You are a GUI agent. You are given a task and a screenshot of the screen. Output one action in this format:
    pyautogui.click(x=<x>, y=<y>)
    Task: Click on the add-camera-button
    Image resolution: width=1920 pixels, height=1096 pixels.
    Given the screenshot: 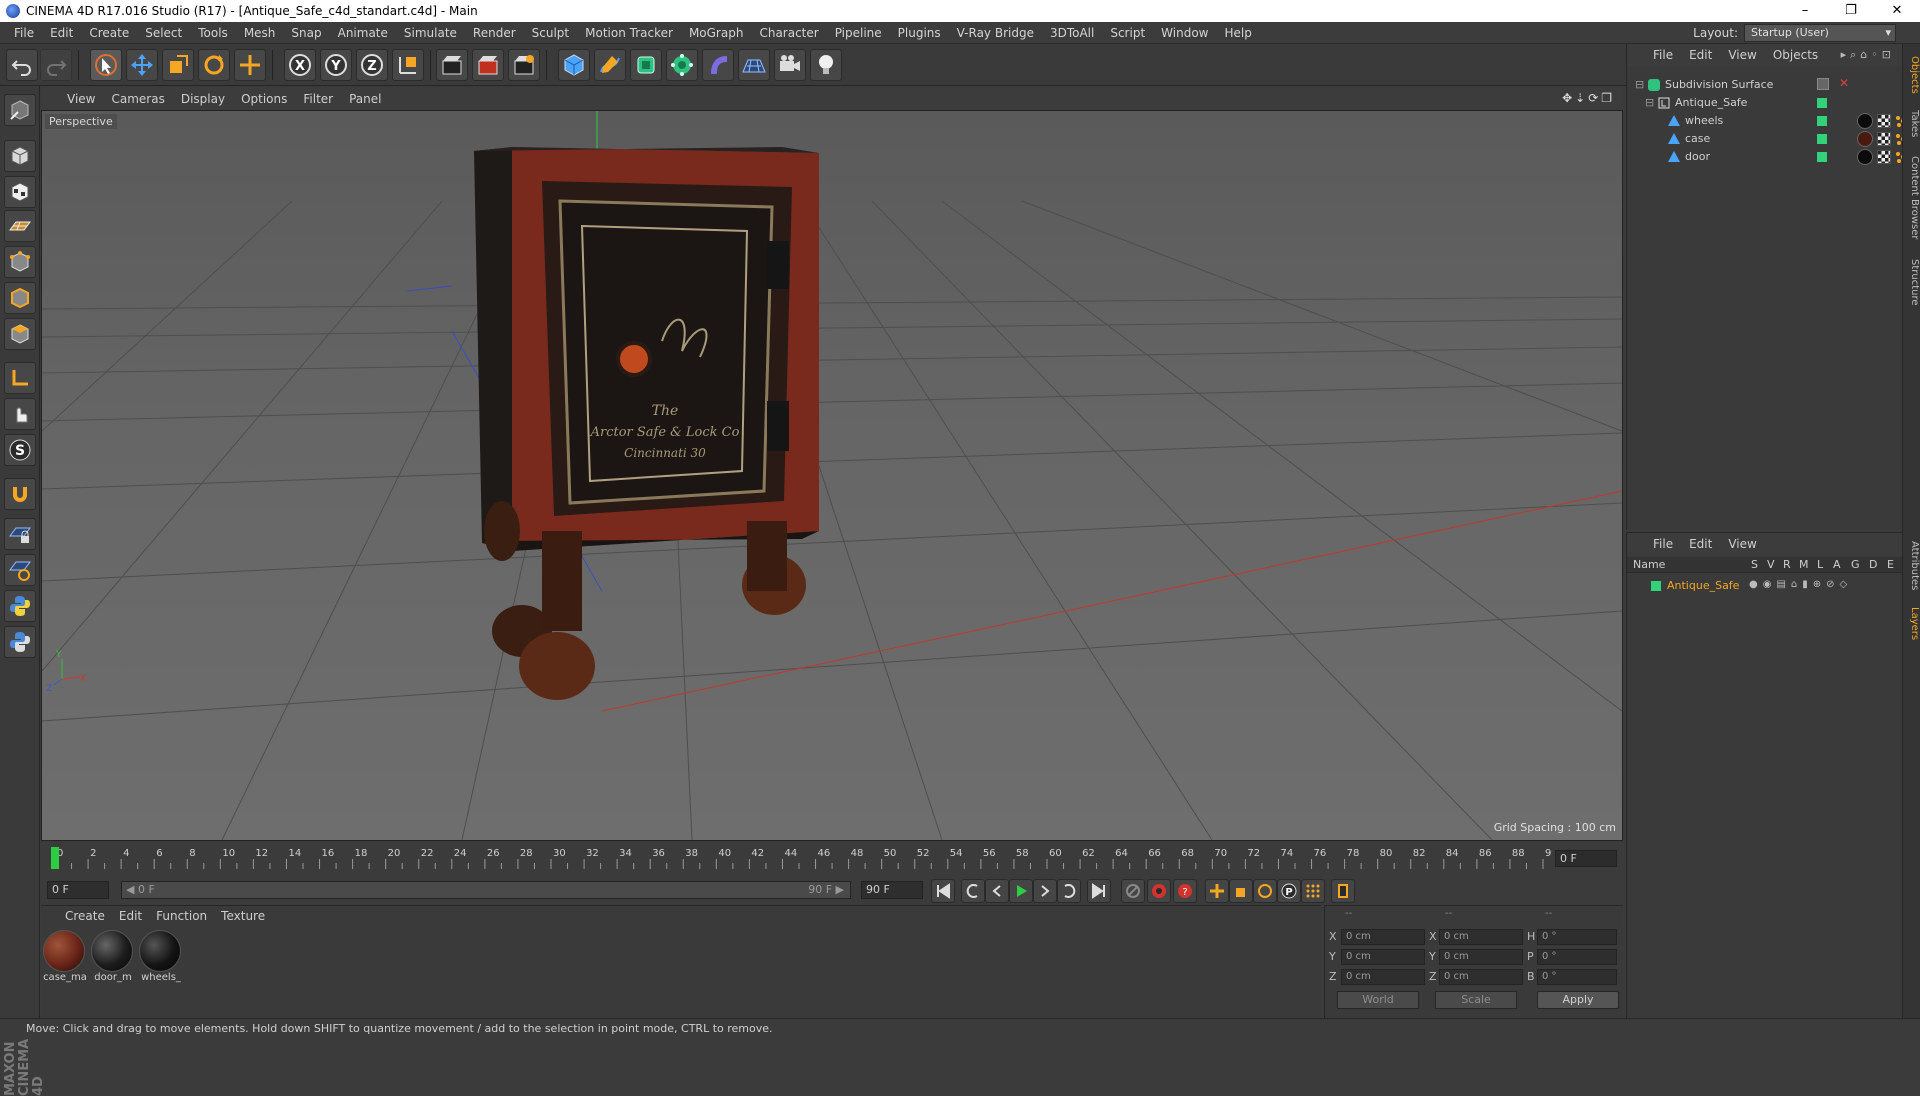 What is the action you would take?
    pyautogui.click(x=790, y=65)
    